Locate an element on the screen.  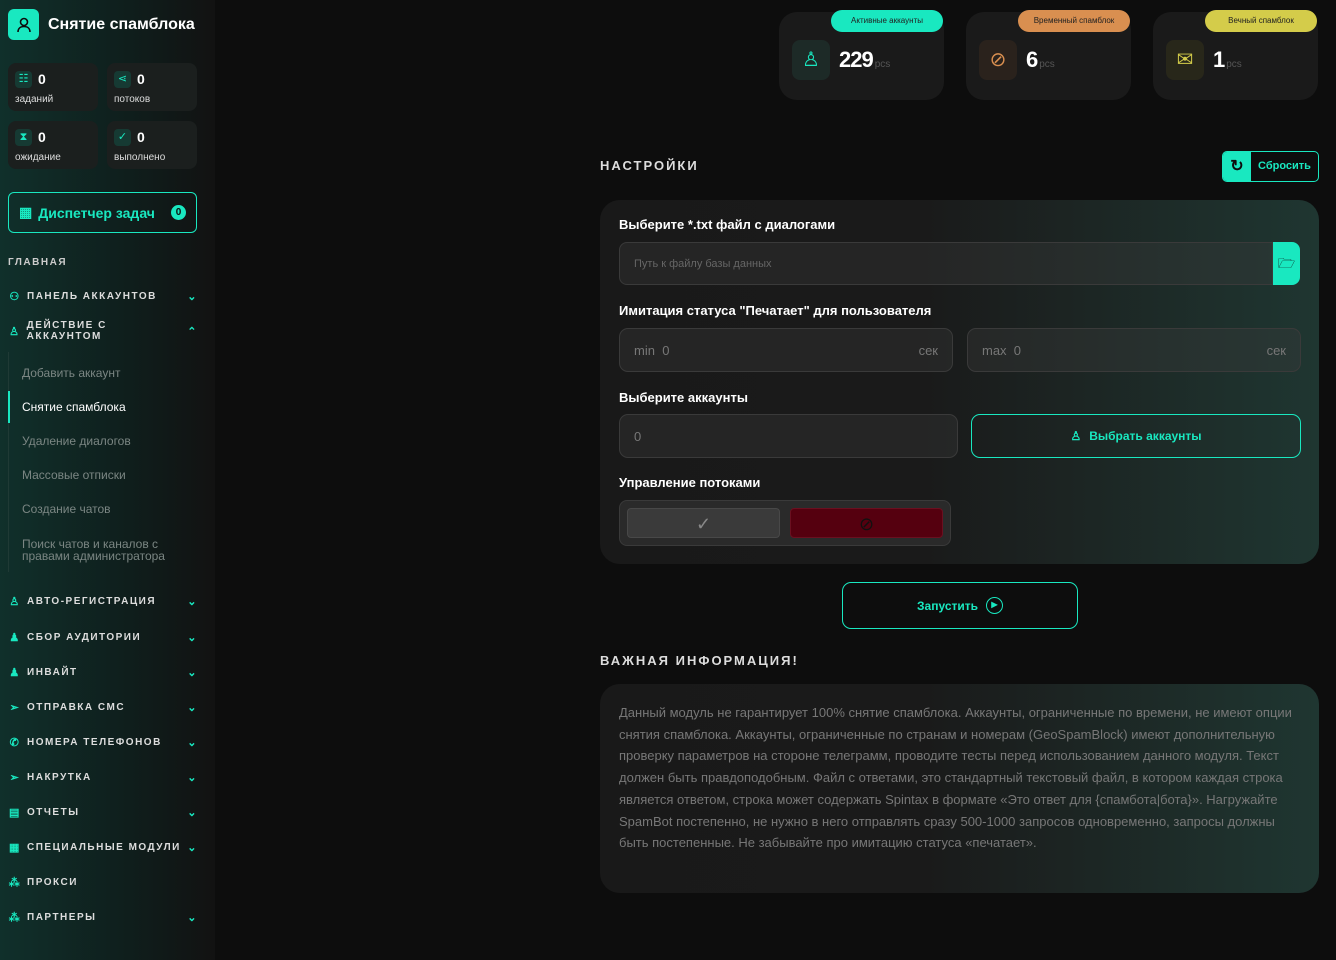
dispatcher-count-badge: 0 is located at coordinates (178, 212).